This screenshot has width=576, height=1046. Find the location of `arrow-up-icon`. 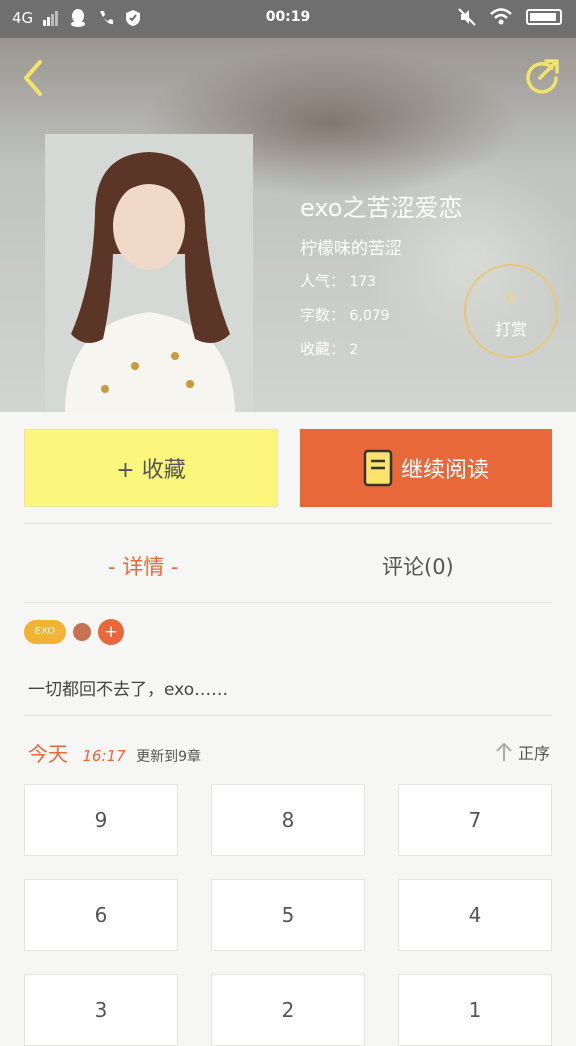

arrow-up-icon is located at coordinates (504, 751).